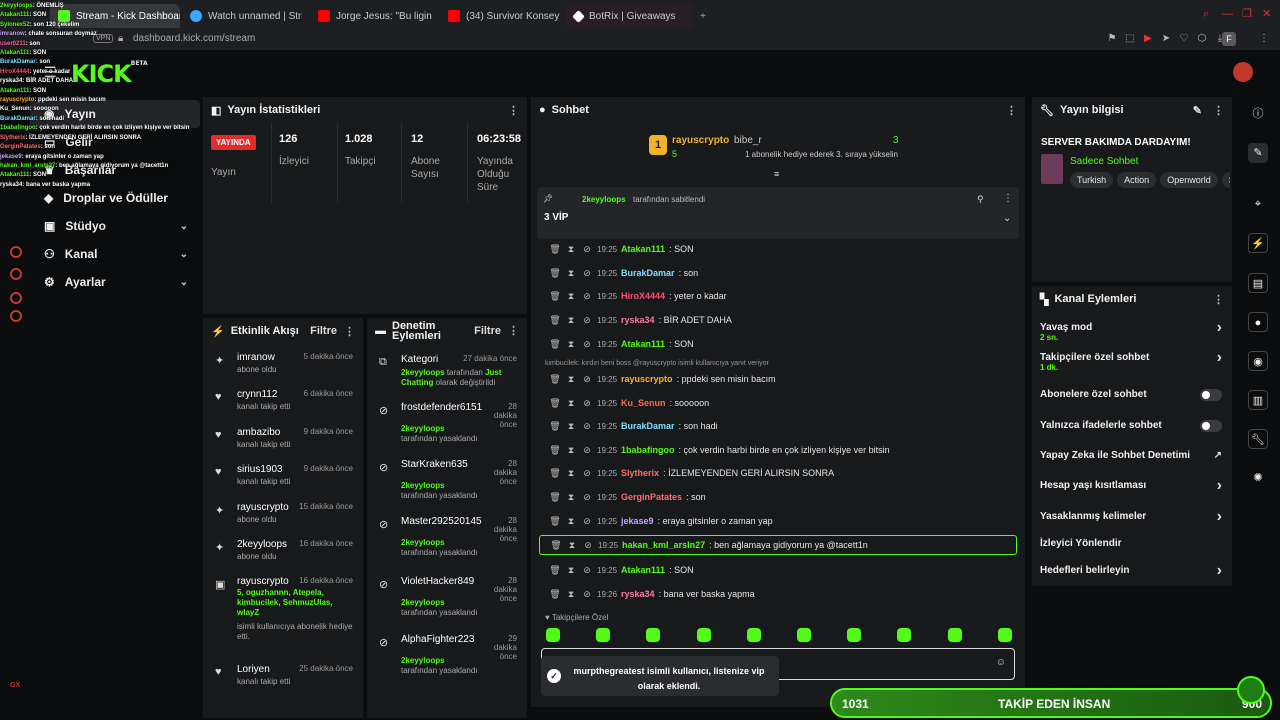  I want to click on bookmark-icon: ⚑, so click(1112, 39).